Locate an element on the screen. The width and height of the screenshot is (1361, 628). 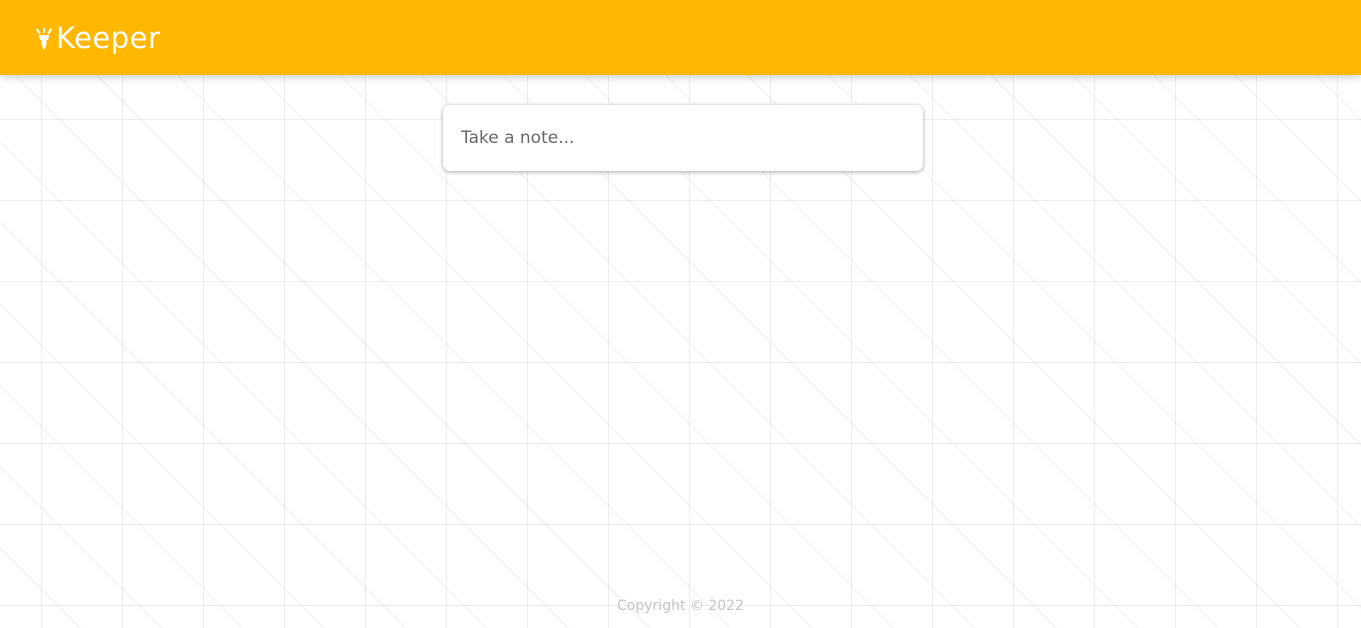
highlighter-icon is located at coordinates (44, 38).